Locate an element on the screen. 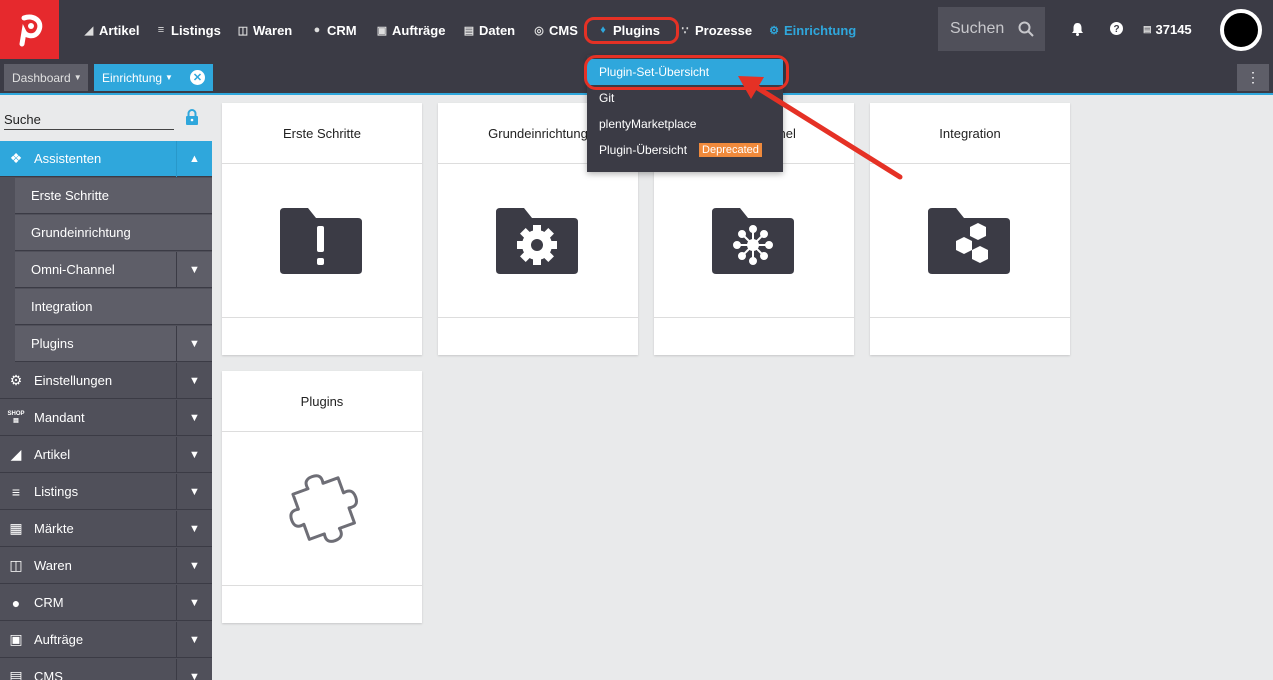  sidebar-item-label: Erste Schritte is located at coordinates (70, 195).